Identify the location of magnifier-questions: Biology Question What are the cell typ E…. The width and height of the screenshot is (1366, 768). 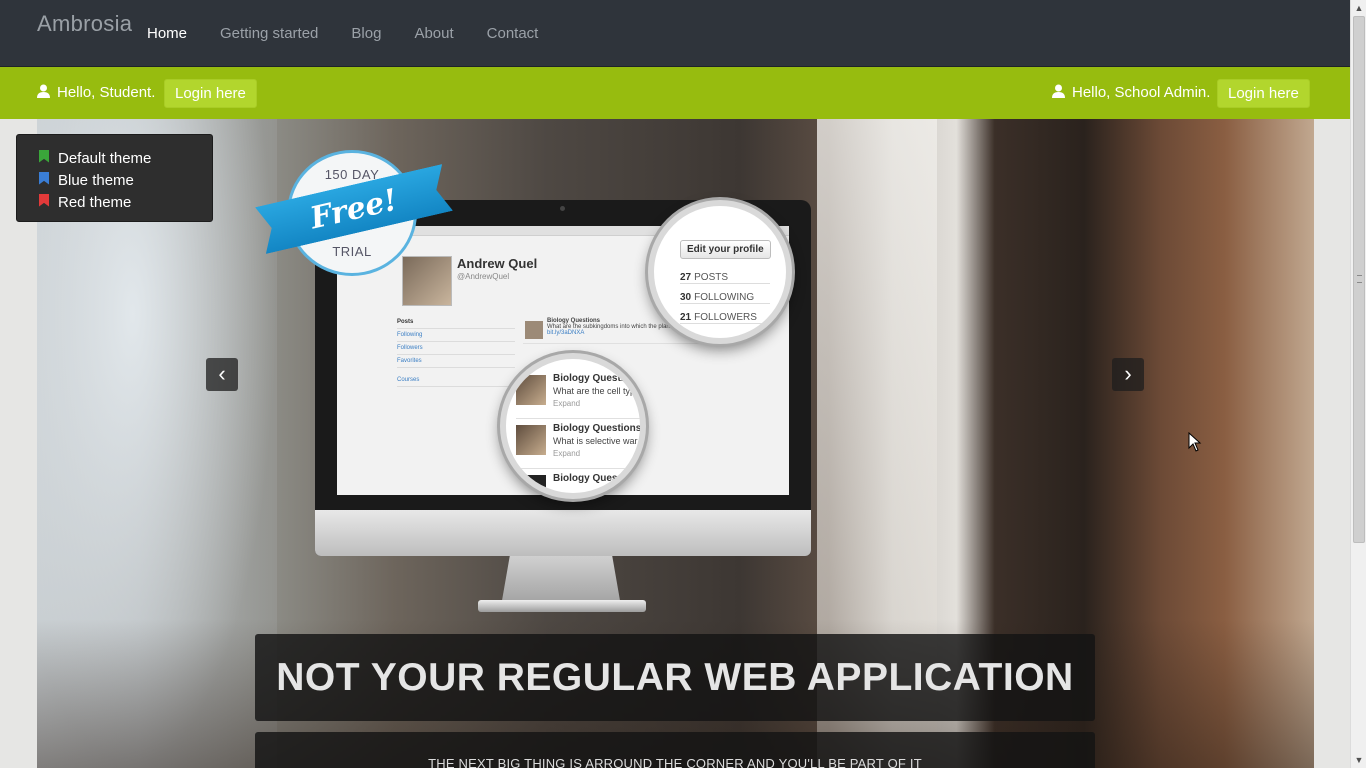
(573, 426).